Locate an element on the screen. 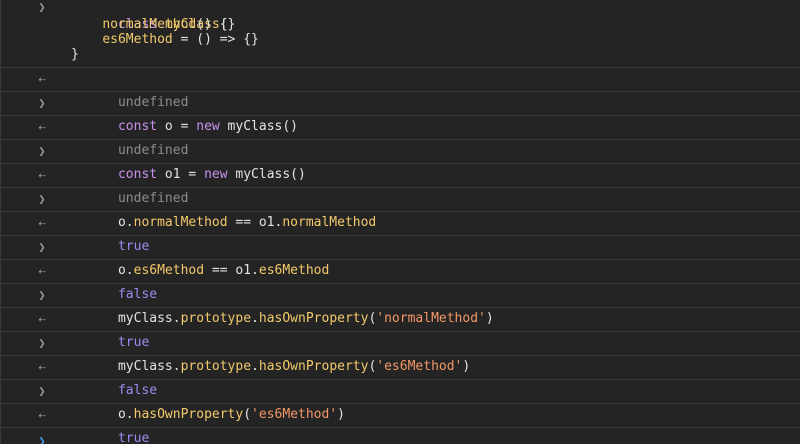 The image size is (800, 444). code-line: es6Method = () => {} is located at coordinates (400, 39).